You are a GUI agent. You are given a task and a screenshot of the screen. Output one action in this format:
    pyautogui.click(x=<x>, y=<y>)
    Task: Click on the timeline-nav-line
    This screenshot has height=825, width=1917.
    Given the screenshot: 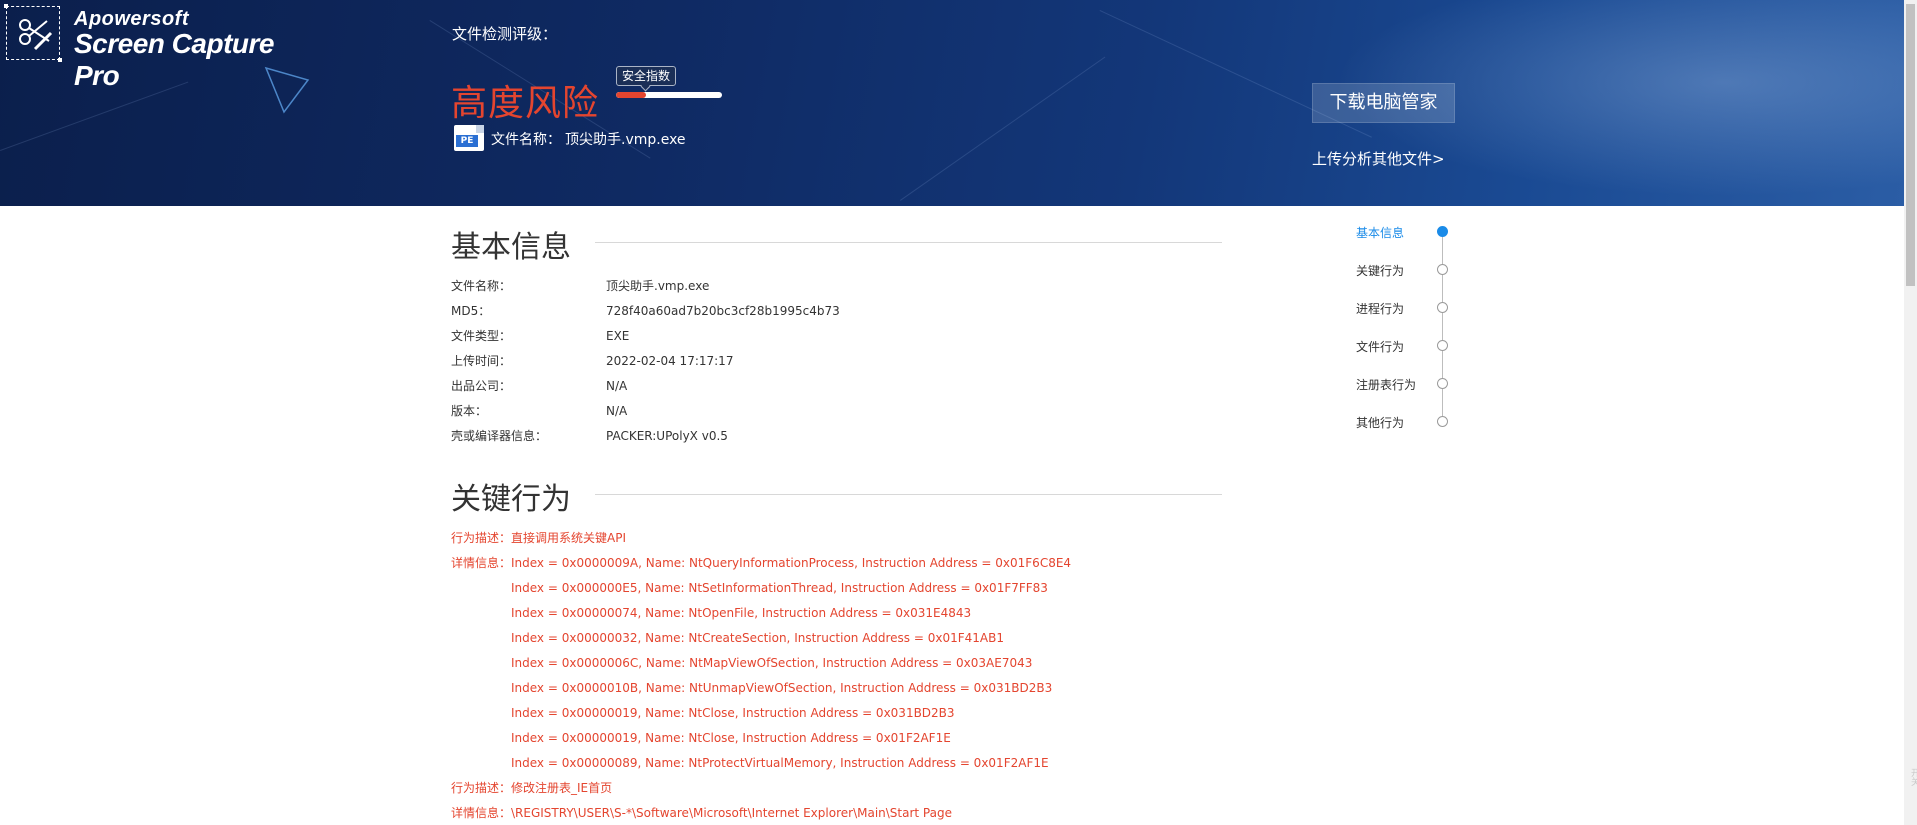 What is the action you would take?
    pyautogui.click(x=1442, y=327)
    